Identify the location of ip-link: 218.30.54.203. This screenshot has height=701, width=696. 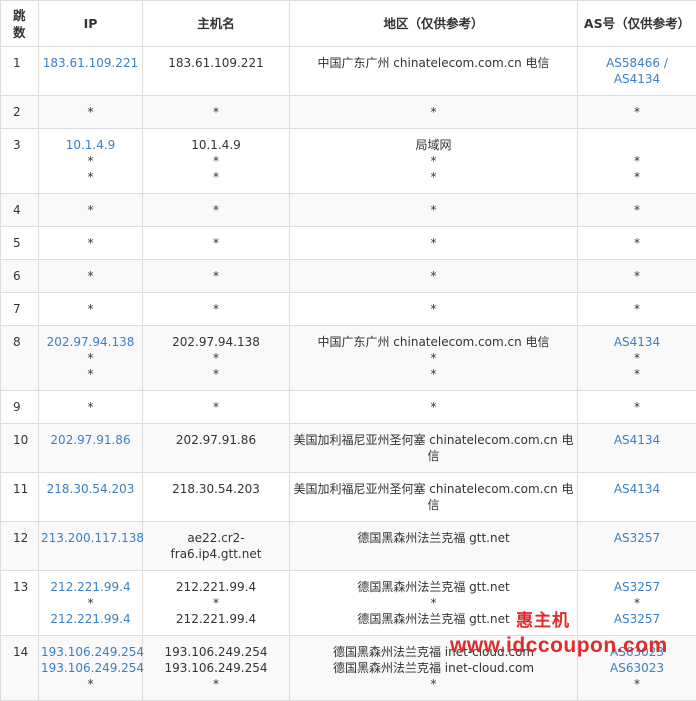
(90, 489).